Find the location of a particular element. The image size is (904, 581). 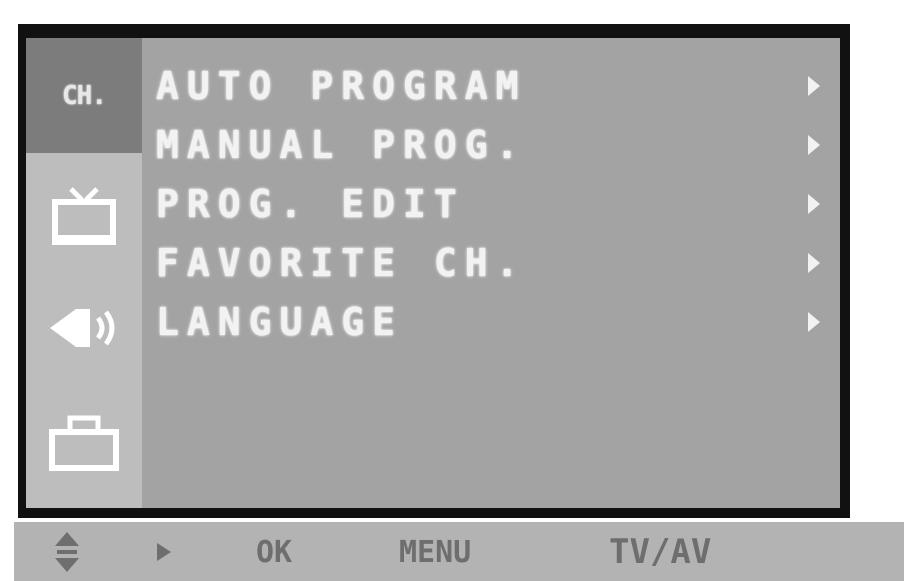

menu-item-label: LANGUAGE is located at coordinates (280, 321).